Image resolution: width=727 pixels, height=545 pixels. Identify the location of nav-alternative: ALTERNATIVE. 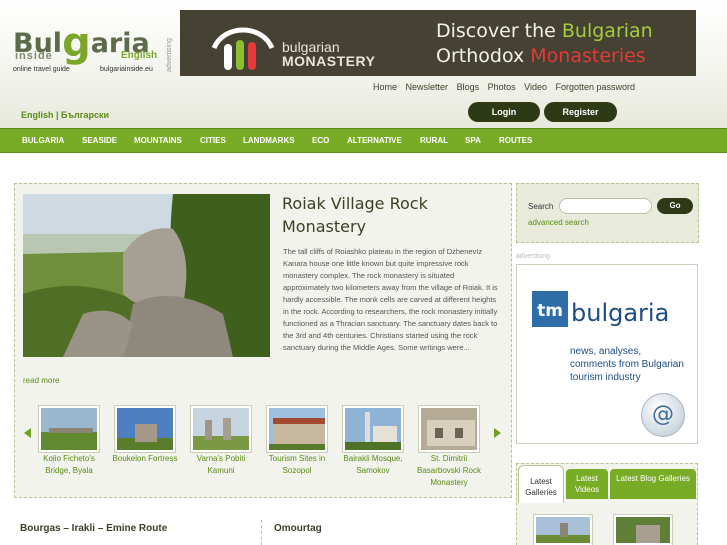
(374, 140).